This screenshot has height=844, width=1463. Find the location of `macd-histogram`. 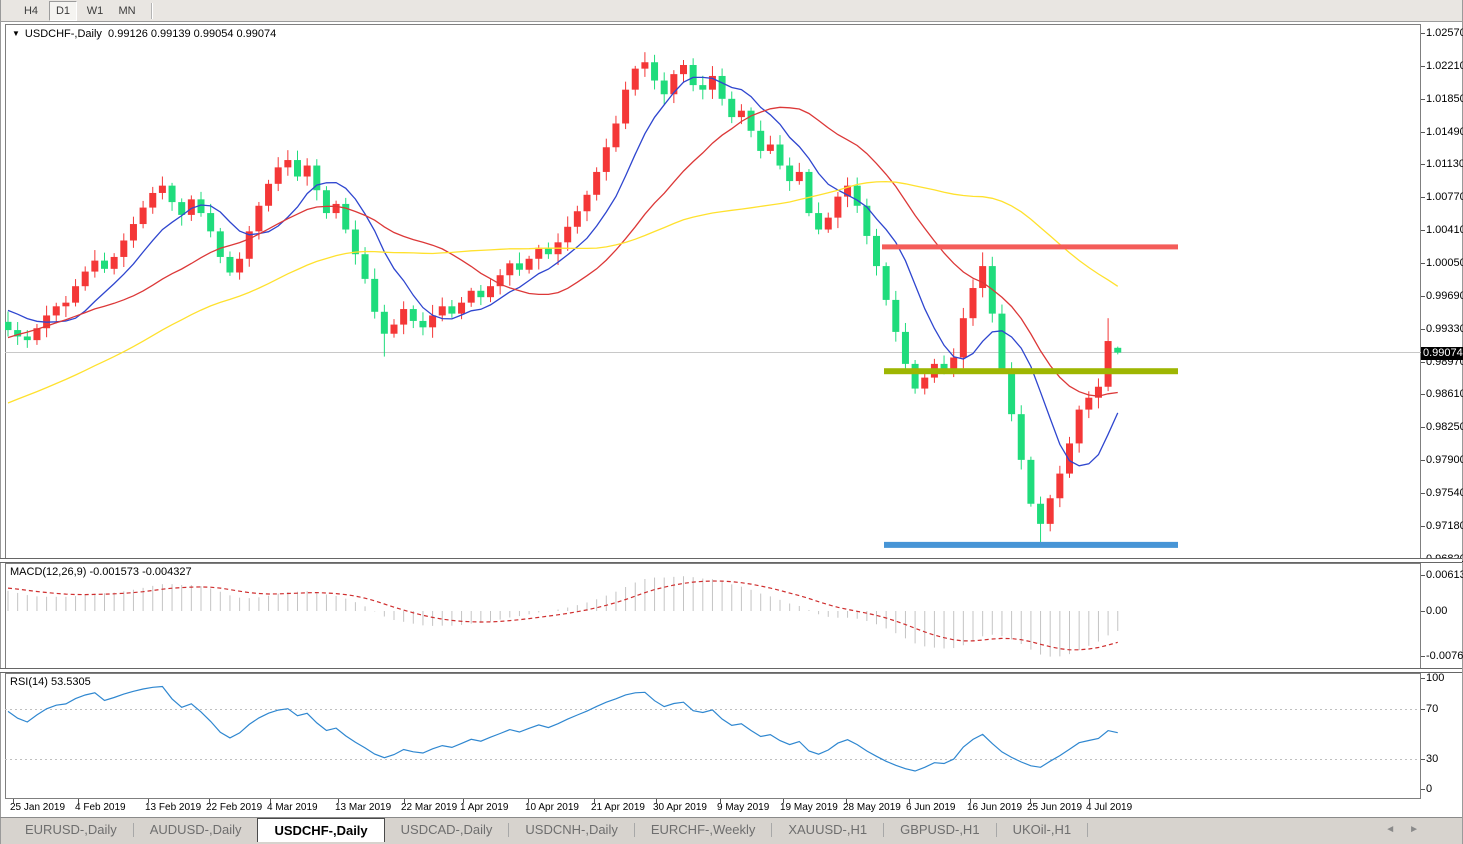

macd-histogram is located at coordinates (563, 616).